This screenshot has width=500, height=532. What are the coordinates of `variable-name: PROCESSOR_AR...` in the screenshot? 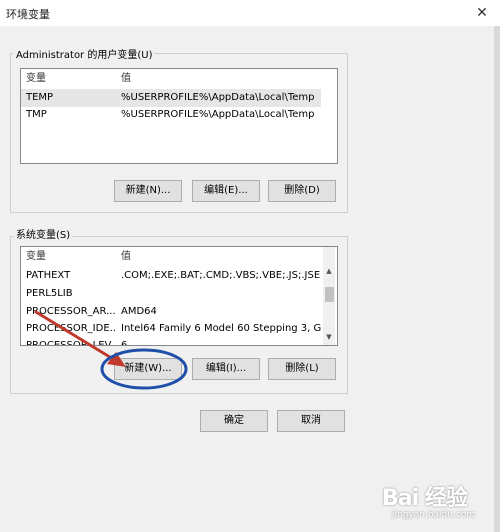 It's located at (71, 311).